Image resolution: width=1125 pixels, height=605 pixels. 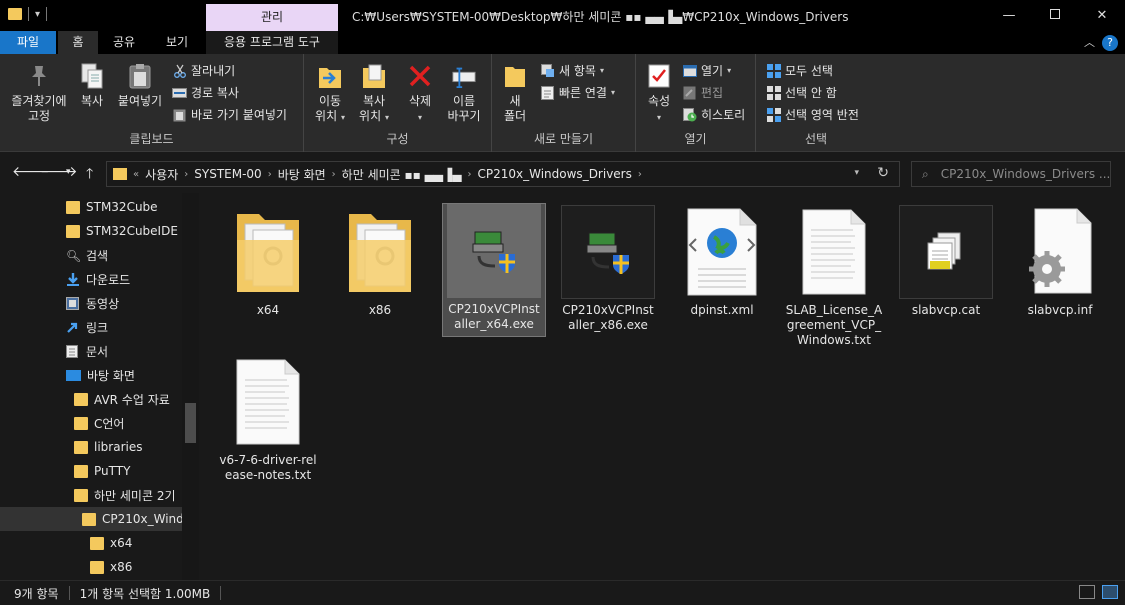 What do you see at coordinates (78, 42) in the screenshot?
I see `tab-home: 홈` at bounding box center [78, 42].